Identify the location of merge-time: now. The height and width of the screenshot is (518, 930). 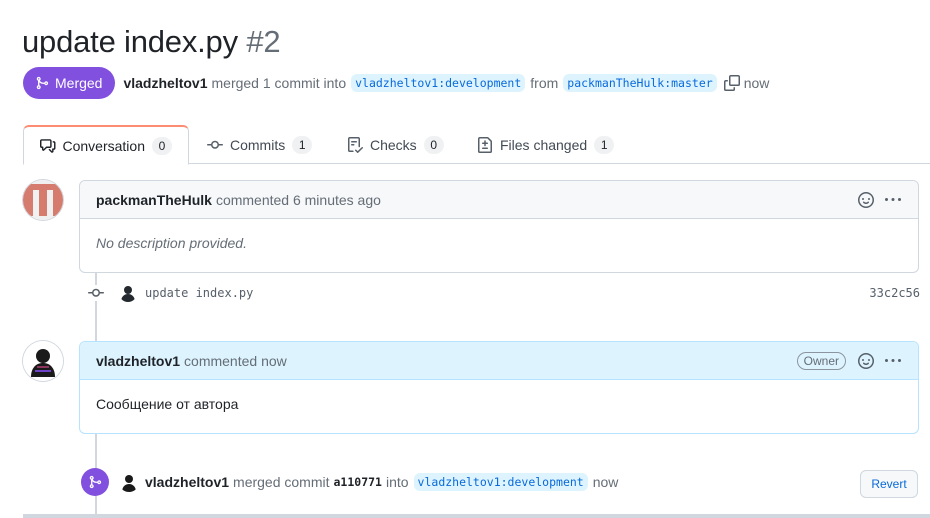
(606, 482).